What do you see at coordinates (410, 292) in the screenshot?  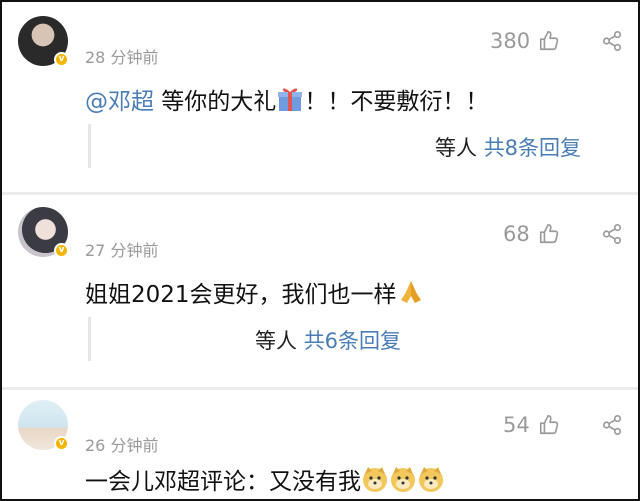 I see `praying-hands-icon` at bounding box center [410, 292].